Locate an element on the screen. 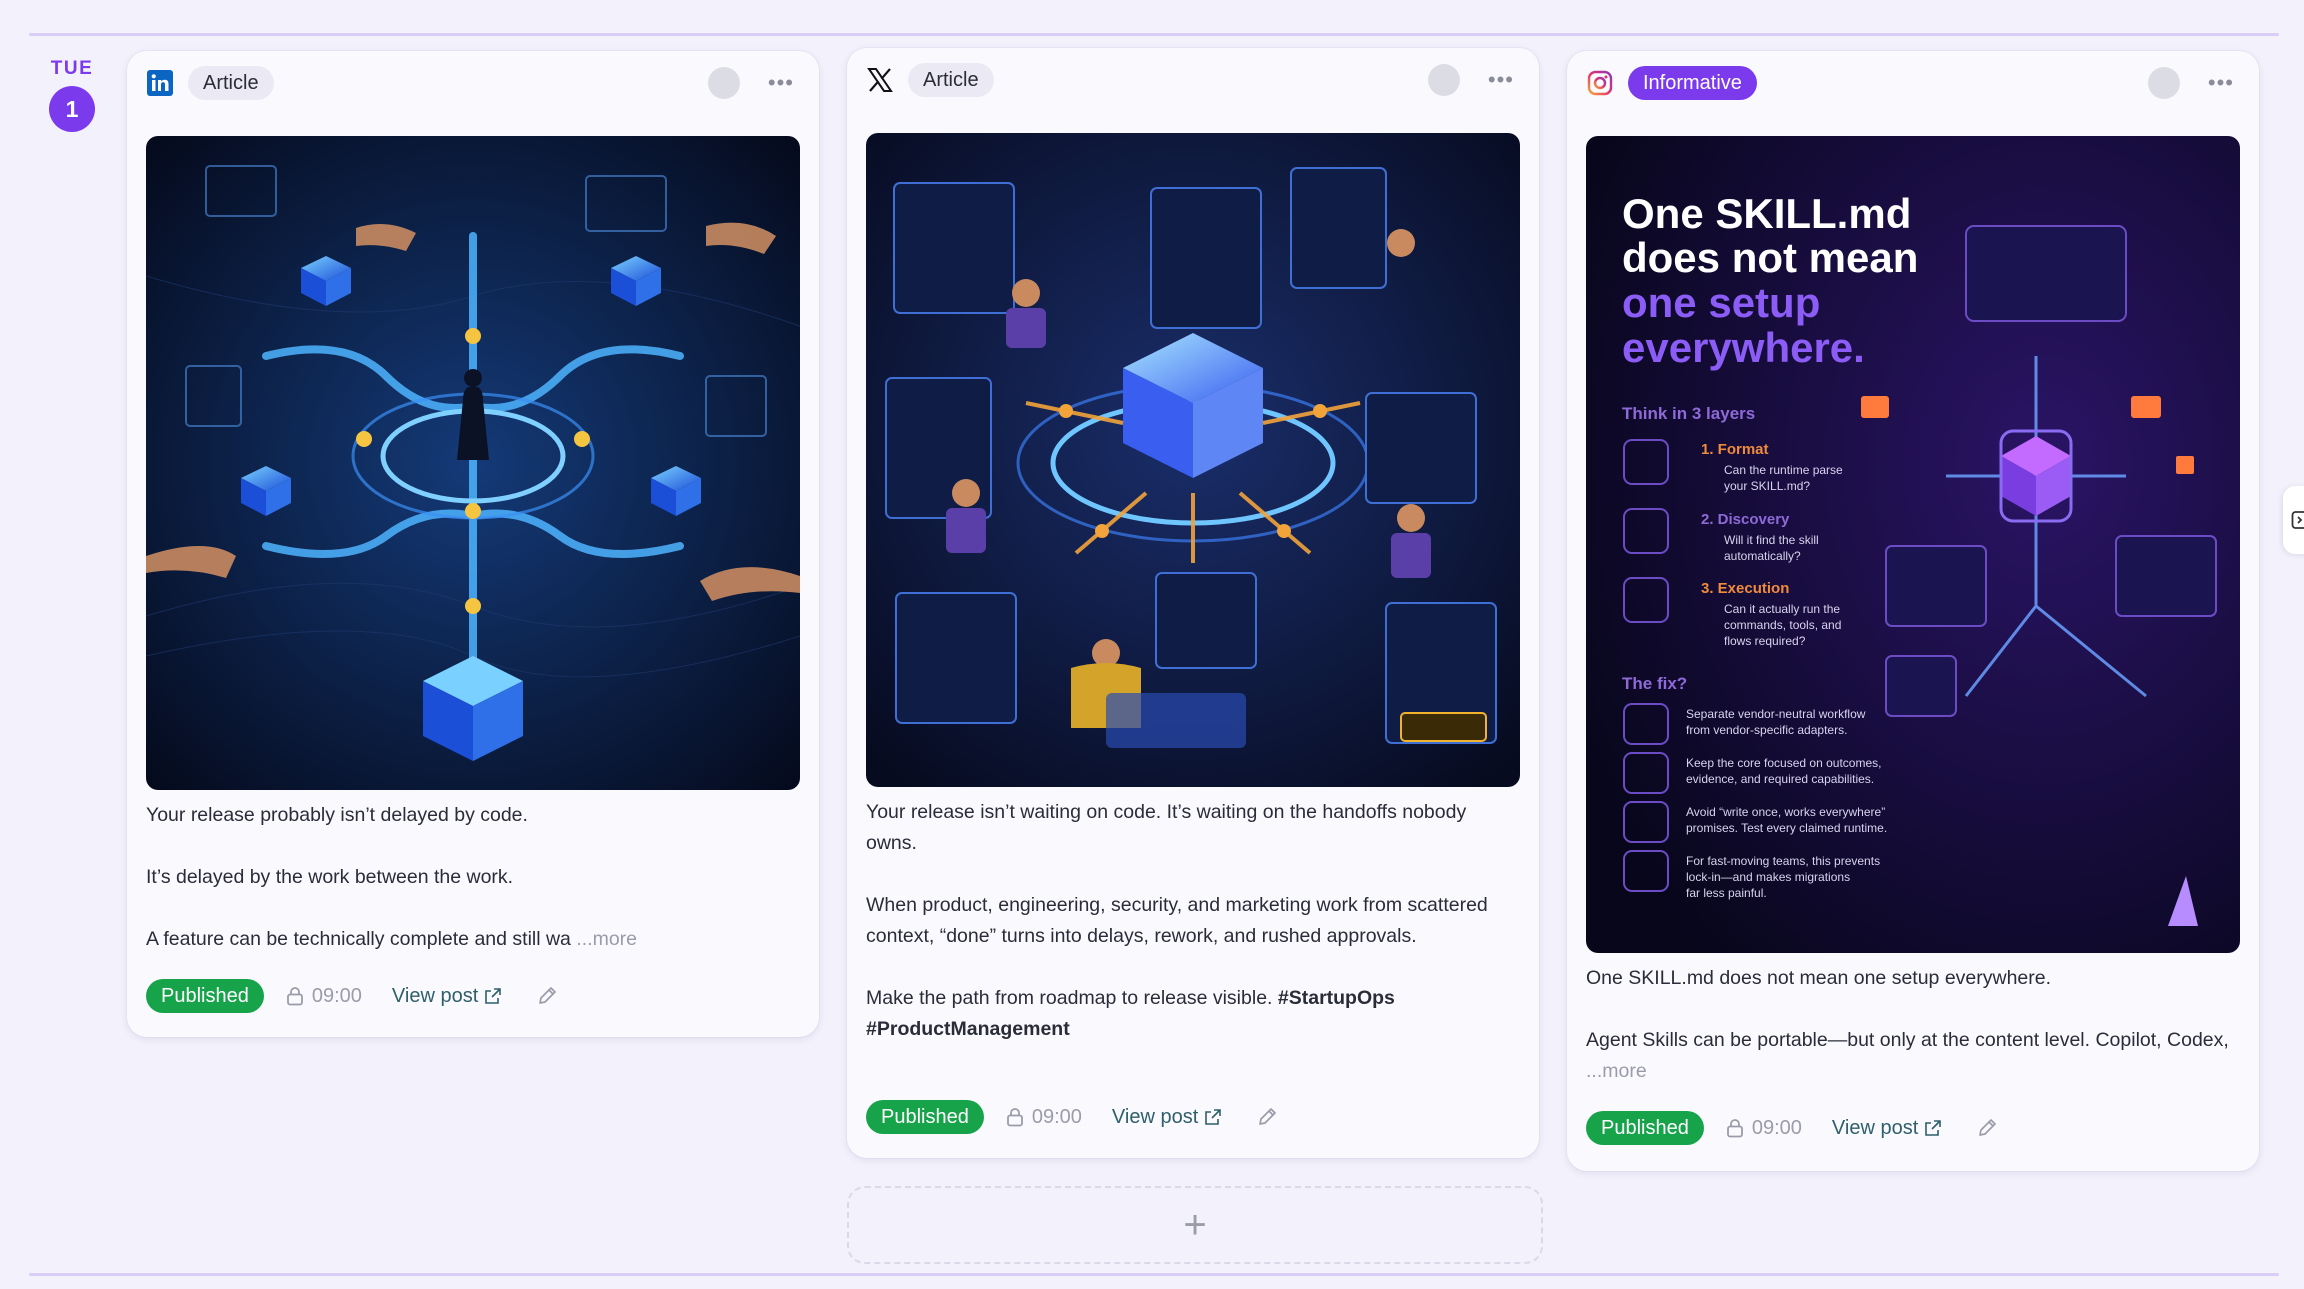 The width and height of the screenshot is (2304, 1289). infographic-headline-1: One SKILL.md is located at coordinates (1766, 213).